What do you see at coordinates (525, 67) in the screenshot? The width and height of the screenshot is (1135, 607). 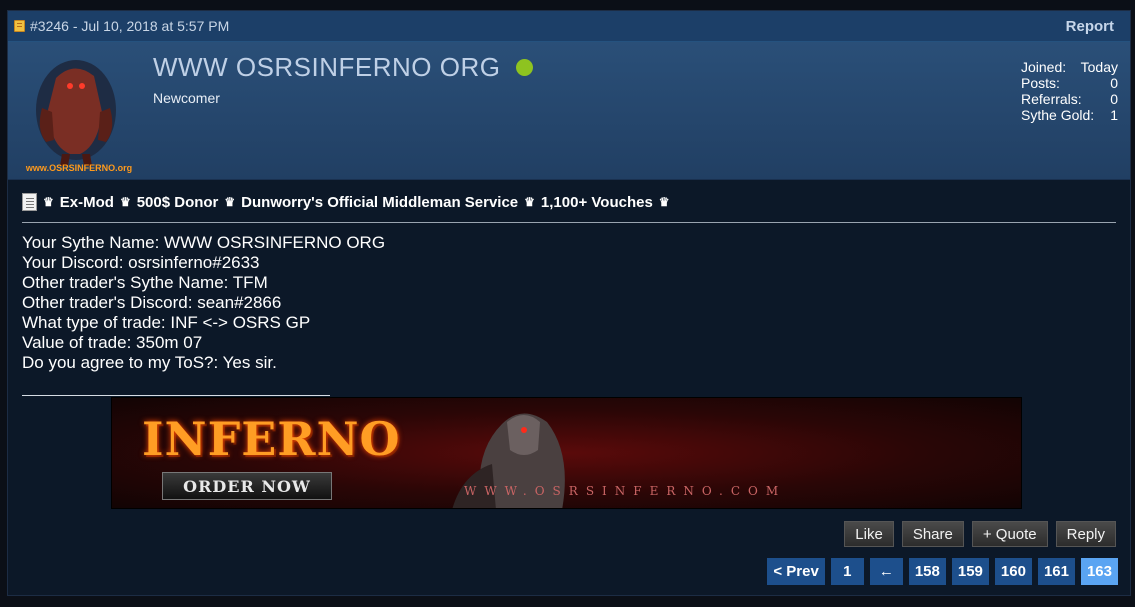 I see `online-status-icon` at bounding box center [525, 67].